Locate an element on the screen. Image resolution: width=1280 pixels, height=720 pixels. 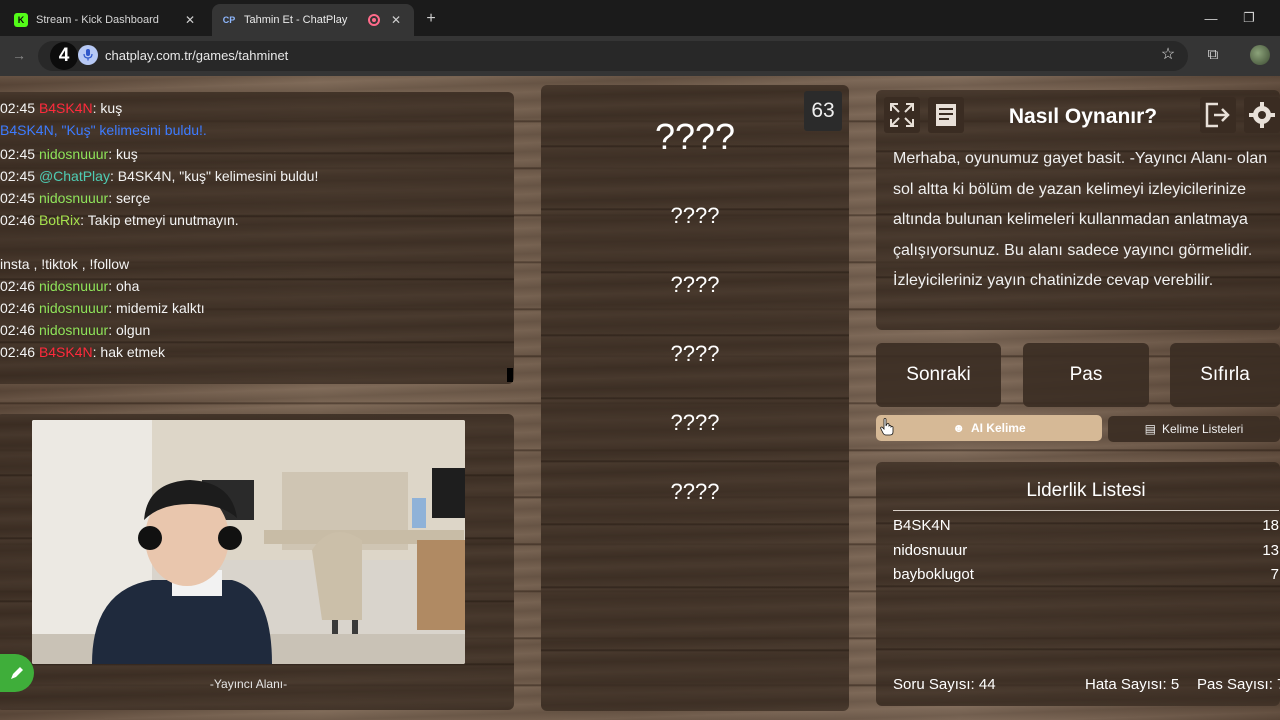
extensions-icon: ⧉ is located at coordinates (1213, 54).